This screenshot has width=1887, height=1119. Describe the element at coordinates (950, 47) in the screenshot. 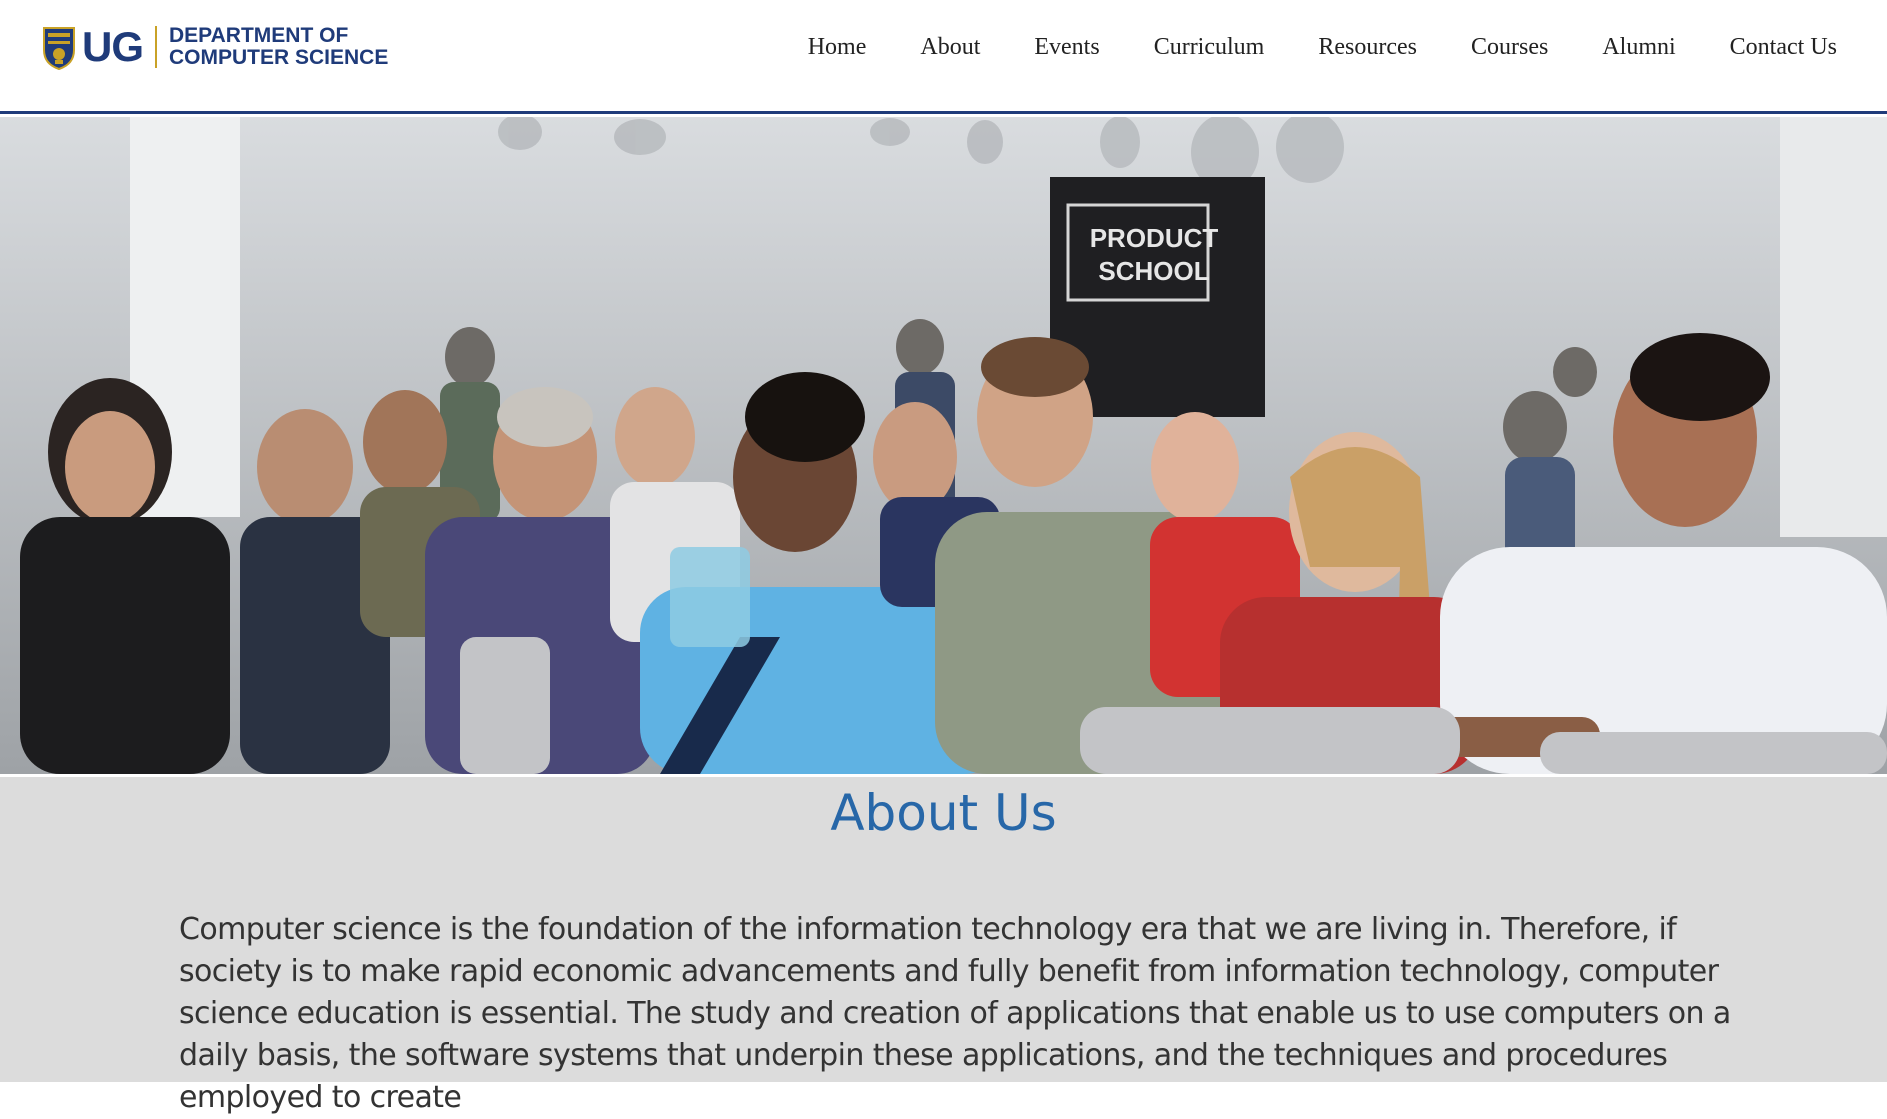

I see `nav-about: About` at that location.